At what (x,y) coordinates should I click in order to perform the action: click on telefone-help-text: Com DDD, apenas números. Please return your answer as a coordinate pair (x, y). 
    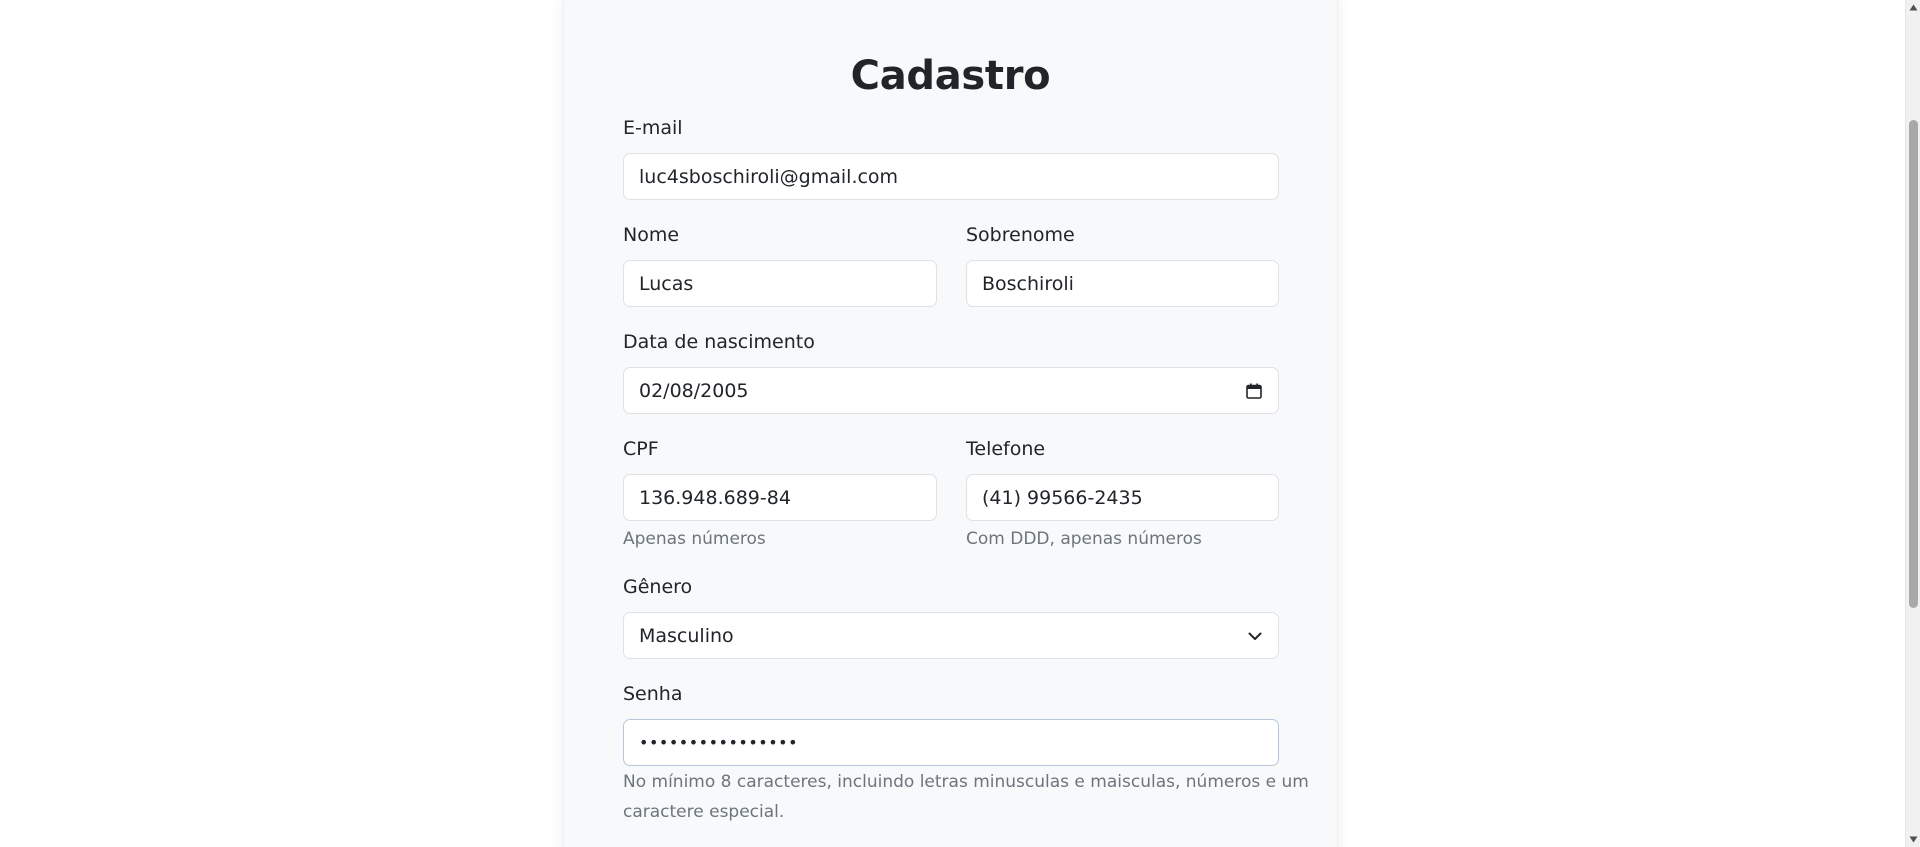
    Looking at the image, I should click on (1084, 539).